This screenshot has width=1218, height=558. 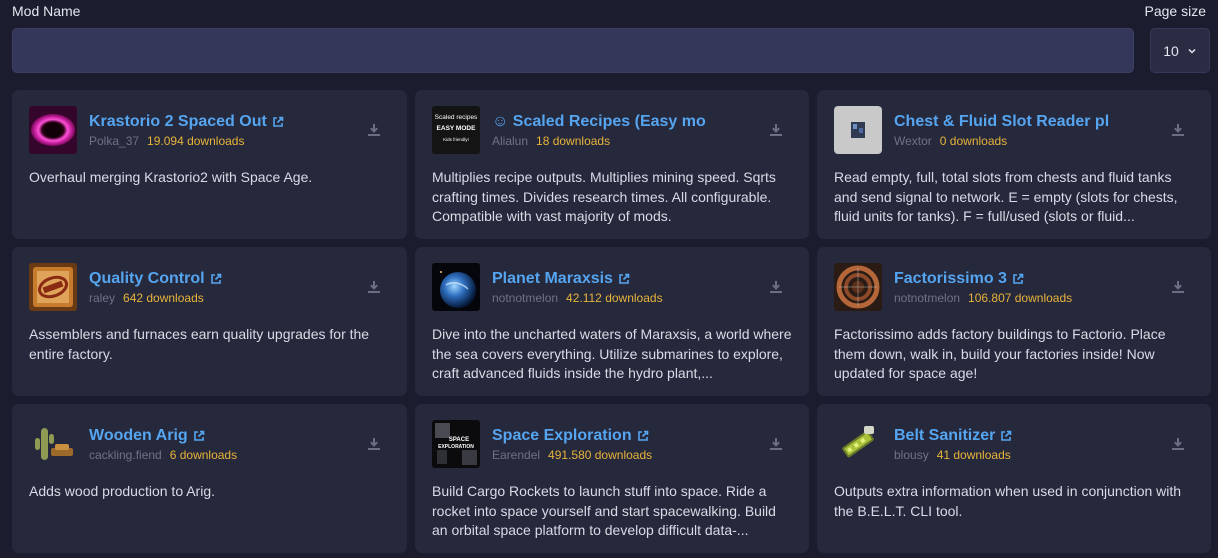 What do you see at coordinates (600, 455) in the screenshot?
I see `mod-downloads: 491.580 downloads` at bounding box center [600, 455].